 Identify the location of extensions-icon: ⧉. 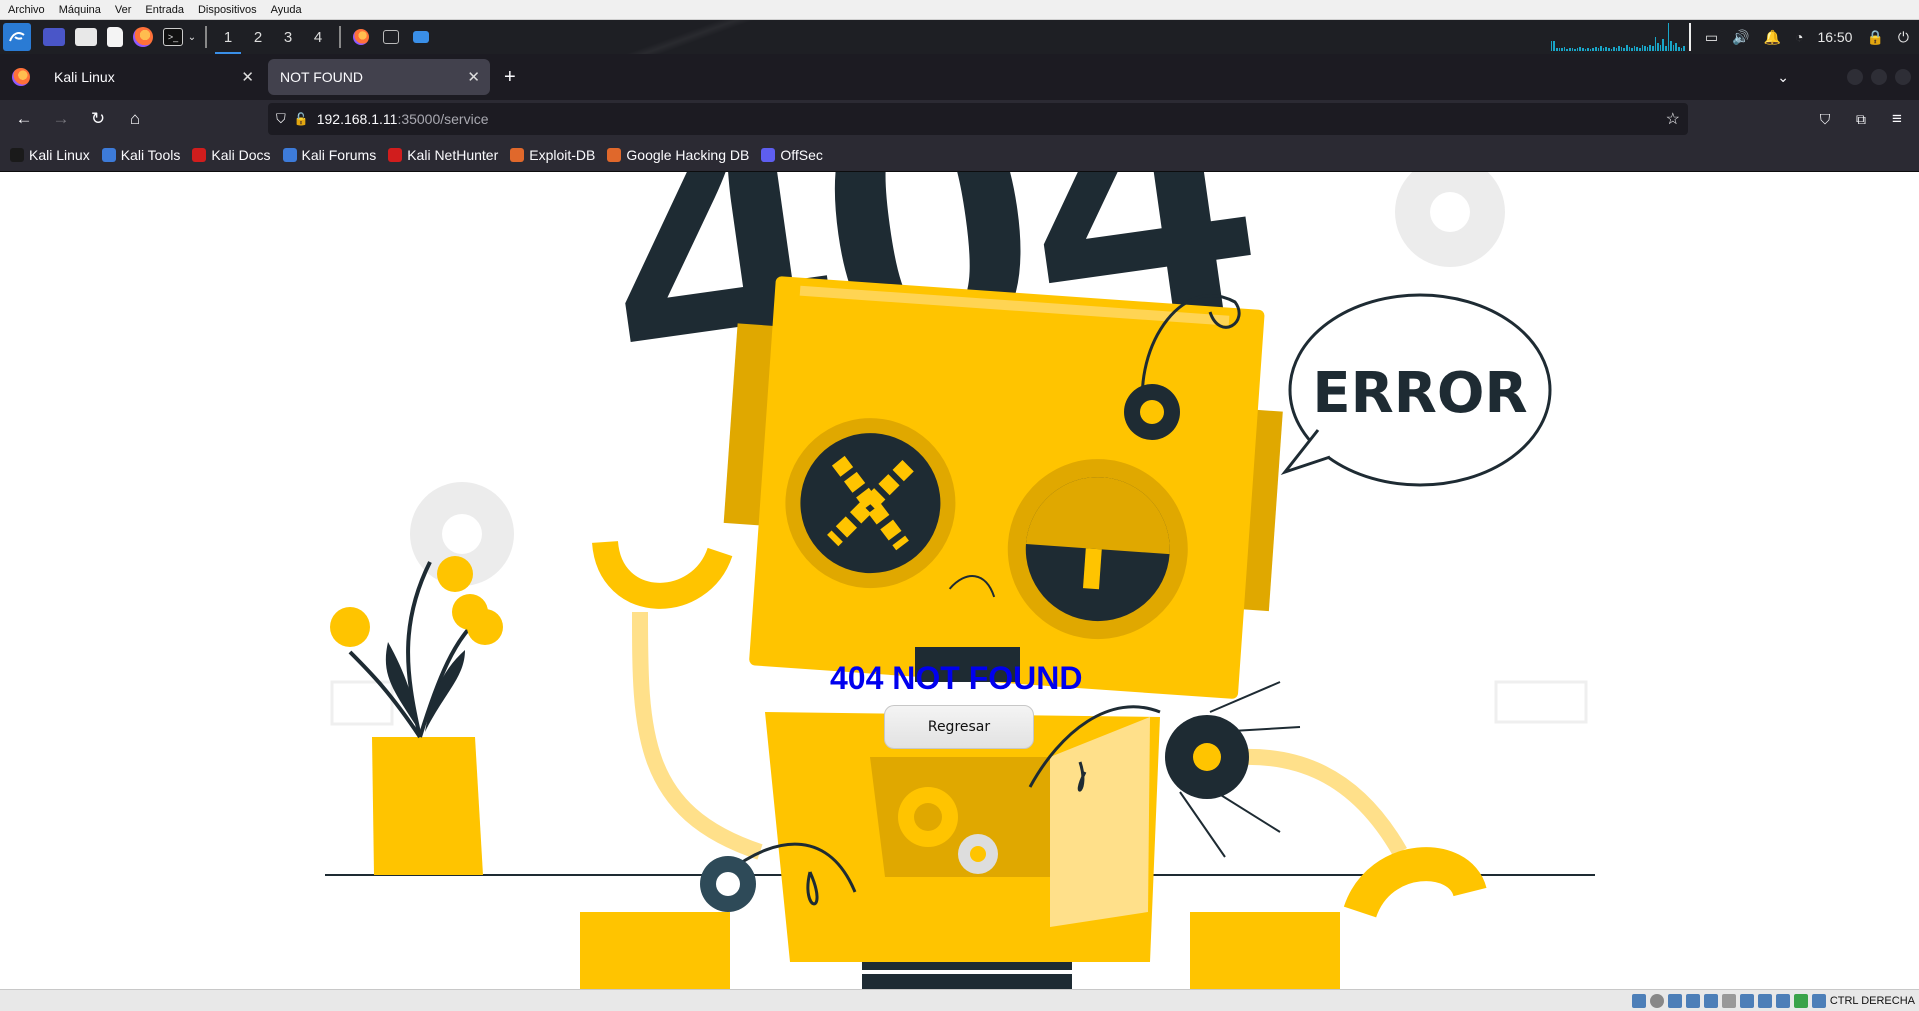
(1861, 119).